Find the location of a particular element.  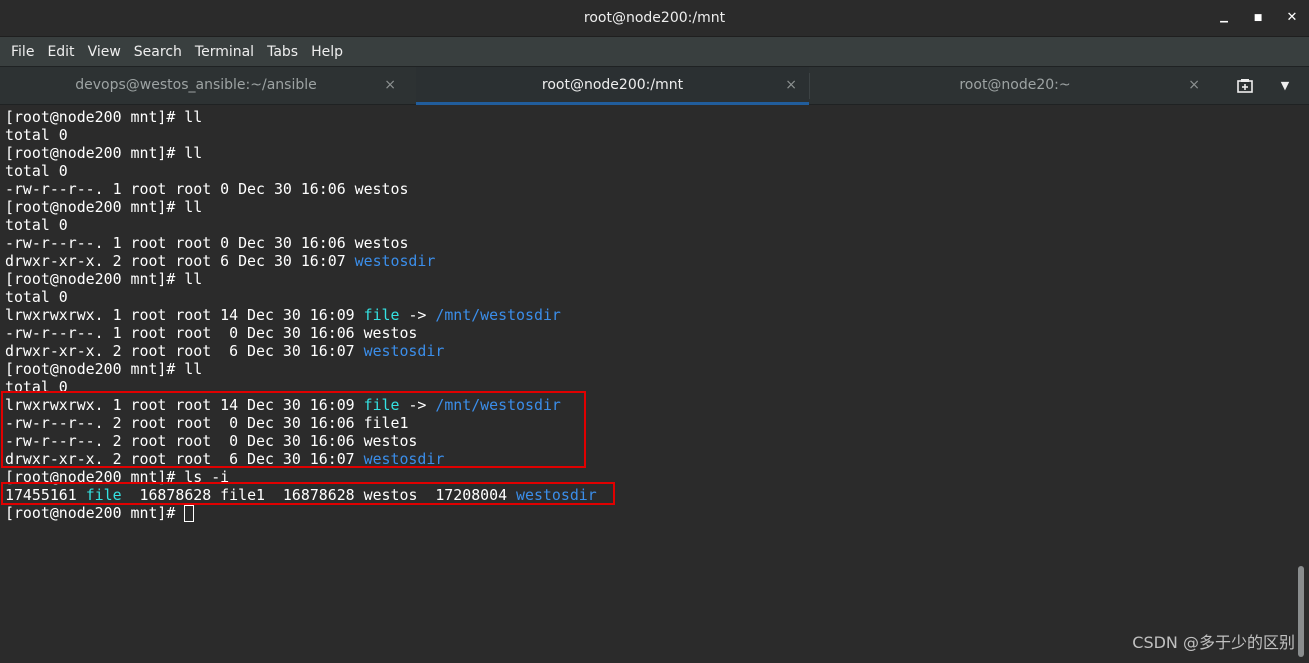

tab-label: root@node20:~ is located at coordinates (1015, 85).